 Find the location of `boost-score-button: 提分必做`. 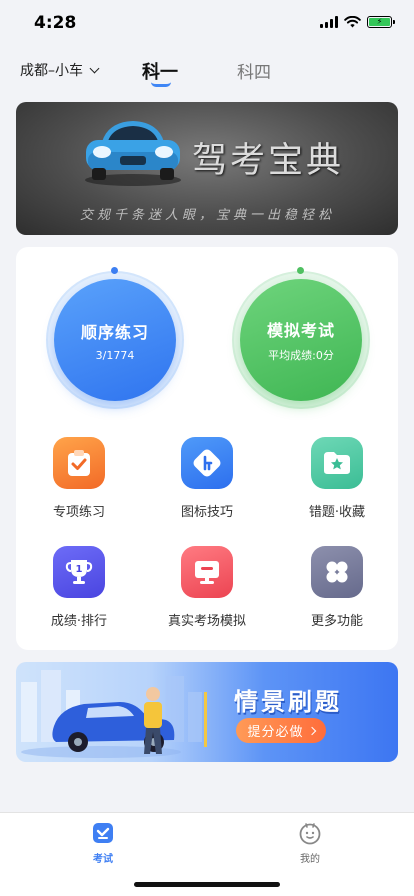

boost-score-button: 提分必做 is located at coordinates (281, 730).